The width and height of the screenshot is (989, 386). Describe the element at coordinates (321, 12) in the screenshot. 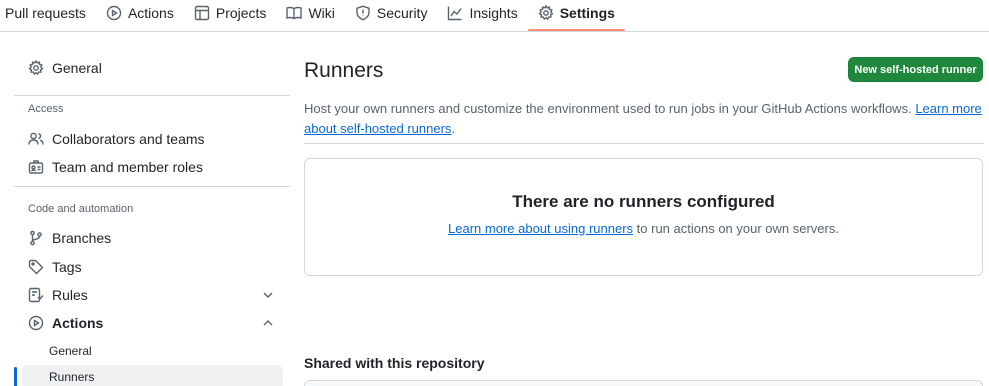

I see `tab-label: Wiki` at that location.